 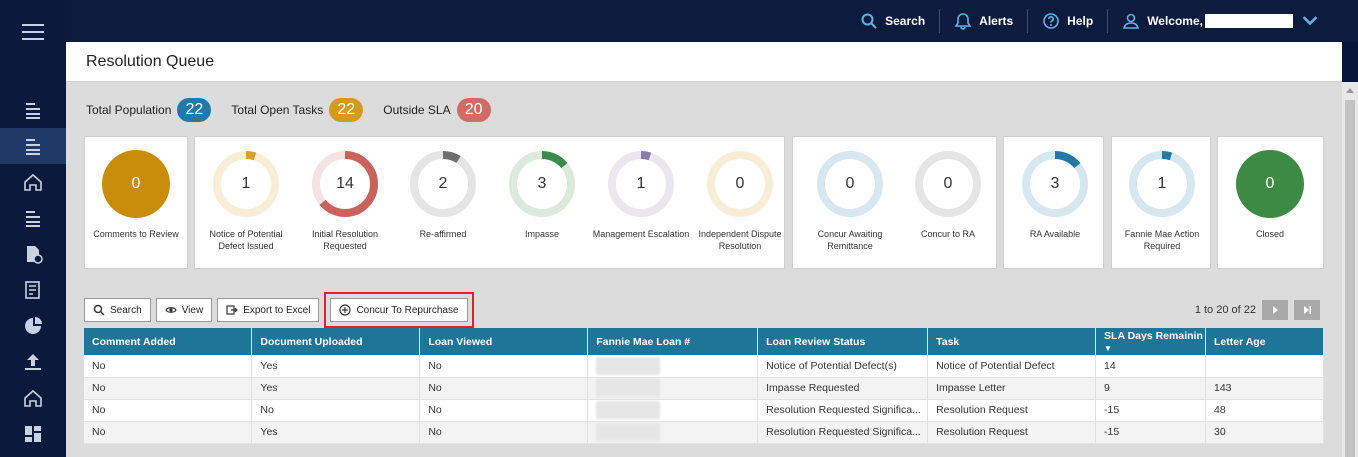 I want to click on total-open-tasks-label: Total Open Tasks, so click(x=277, y=110).